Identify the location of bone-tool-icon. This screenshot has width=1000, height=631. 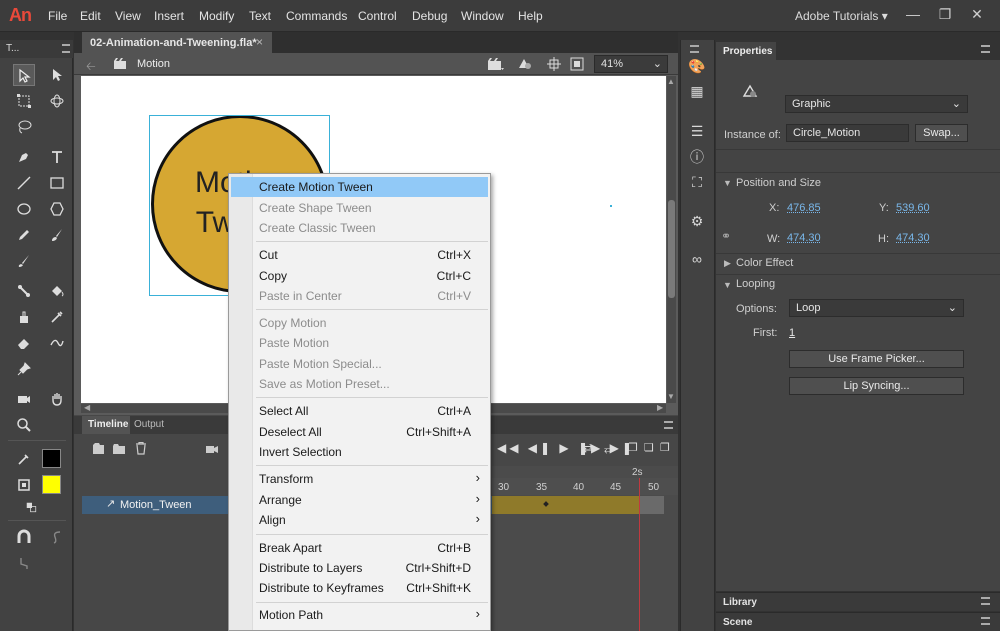
(24, 291).